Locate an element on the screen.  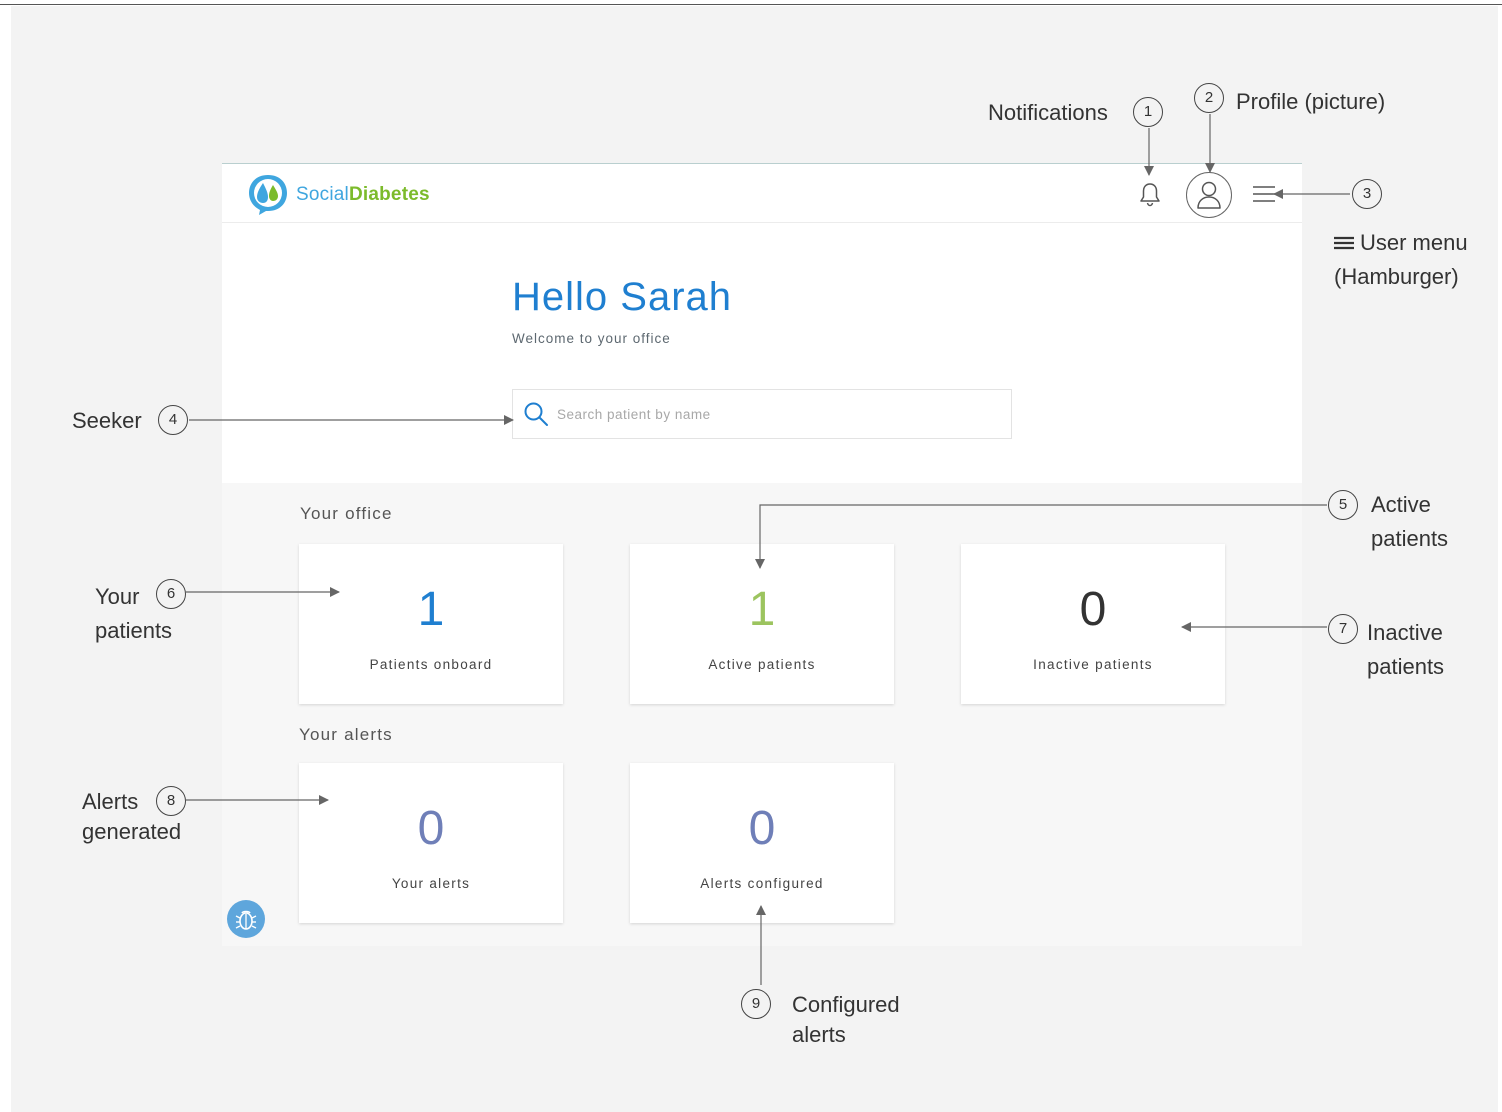
patients-onboard-label: Patients onboard is located at coordinates (431, 664).